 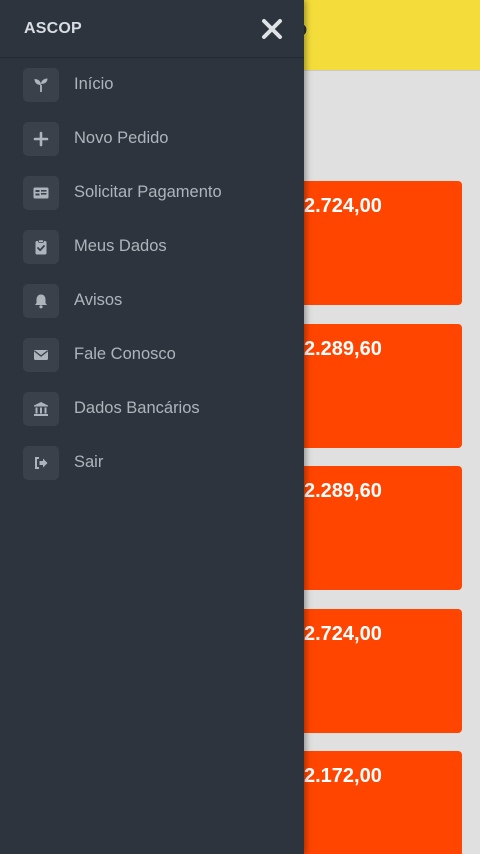 I want to click on menu-item-meus-dados: Meus Dados, so click(x=152, y=247).